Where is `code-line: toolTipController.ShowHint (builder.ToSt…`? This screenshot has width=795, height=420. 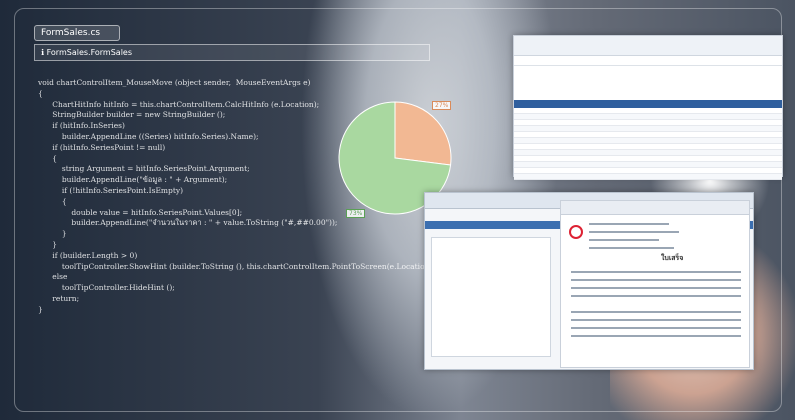 code-line: toolTipController.ShowHint (builder.ToSt… is located at coordinates (238, 266).